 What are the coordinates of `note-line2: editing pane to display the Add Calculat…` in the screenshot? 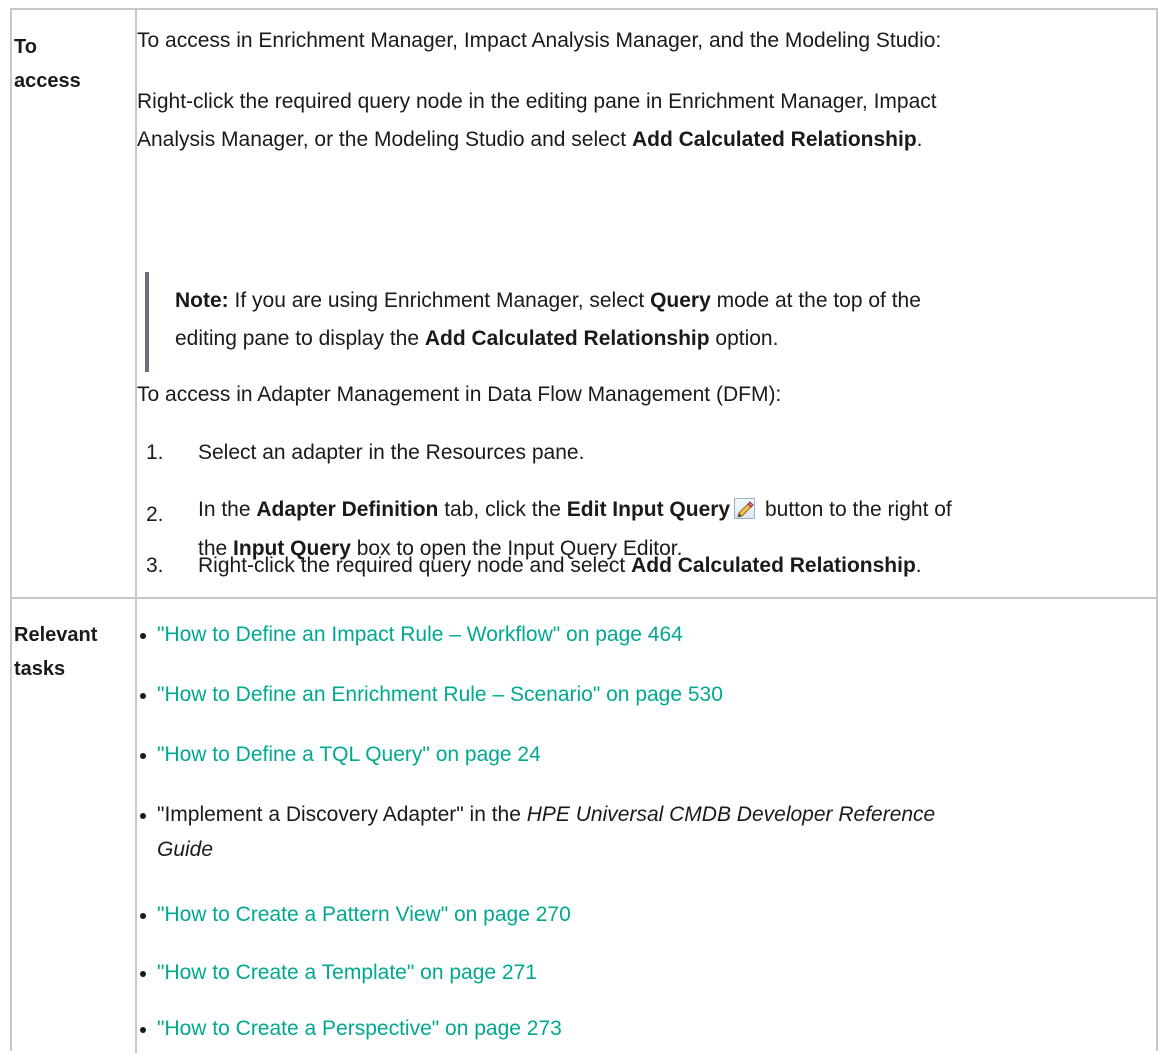 It's located at (477, 338).